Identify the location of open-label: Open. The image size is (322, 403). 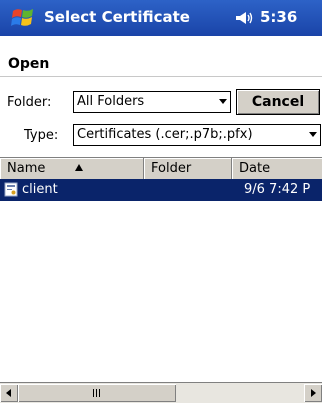
(29, 64).